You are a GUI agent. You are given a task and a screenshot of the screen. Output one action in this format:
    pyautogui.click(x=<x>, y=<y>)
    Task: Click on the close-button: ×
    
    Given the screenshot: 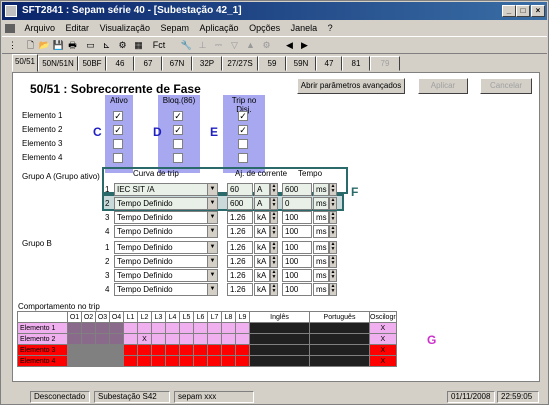 What is the action you would take?
    pyautogui.click(x=538, y=11)
    